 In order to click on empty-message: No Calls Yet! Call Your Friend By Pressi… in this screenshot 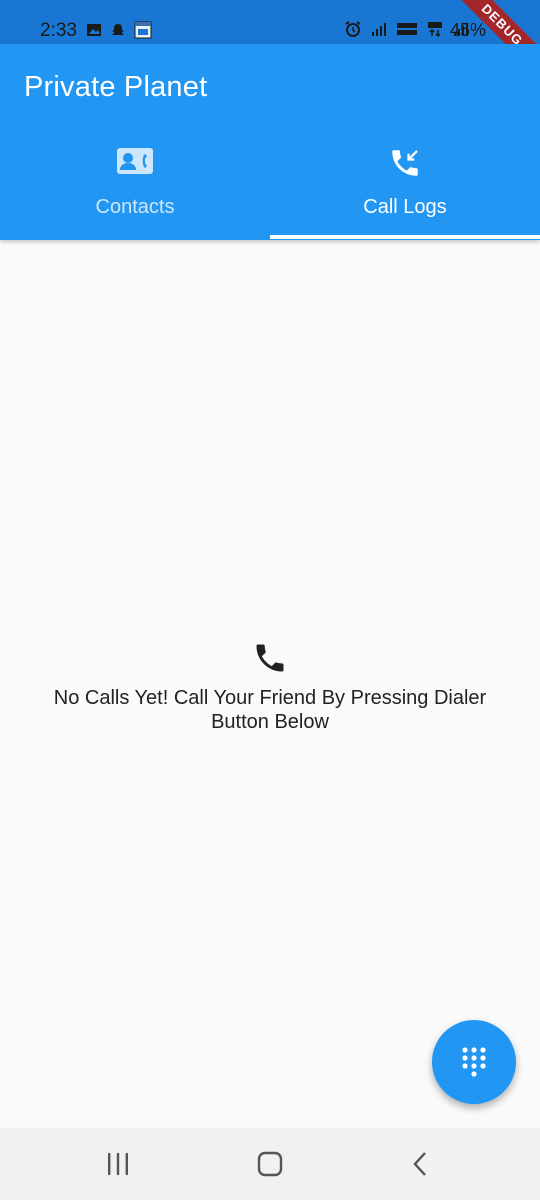, I will do `click(270, 710)`.